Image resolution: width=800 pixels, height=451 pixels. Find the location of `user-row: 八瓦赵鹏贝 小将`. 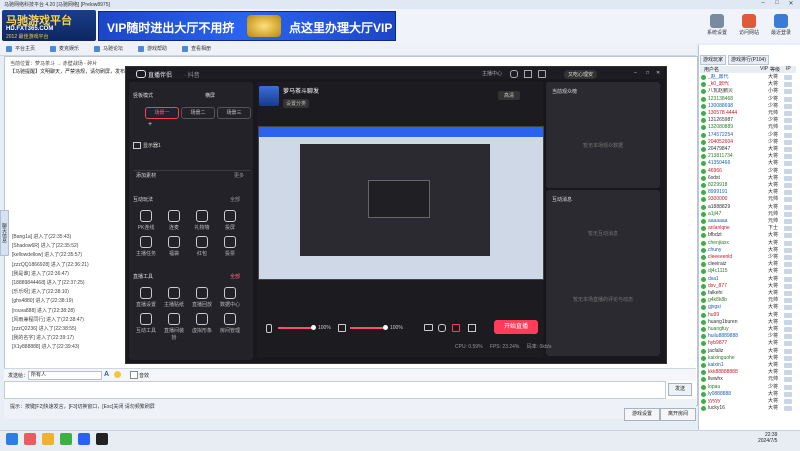

user-row: 八瓦赵鹏贝 小将 is located at coordinates (748, 91).